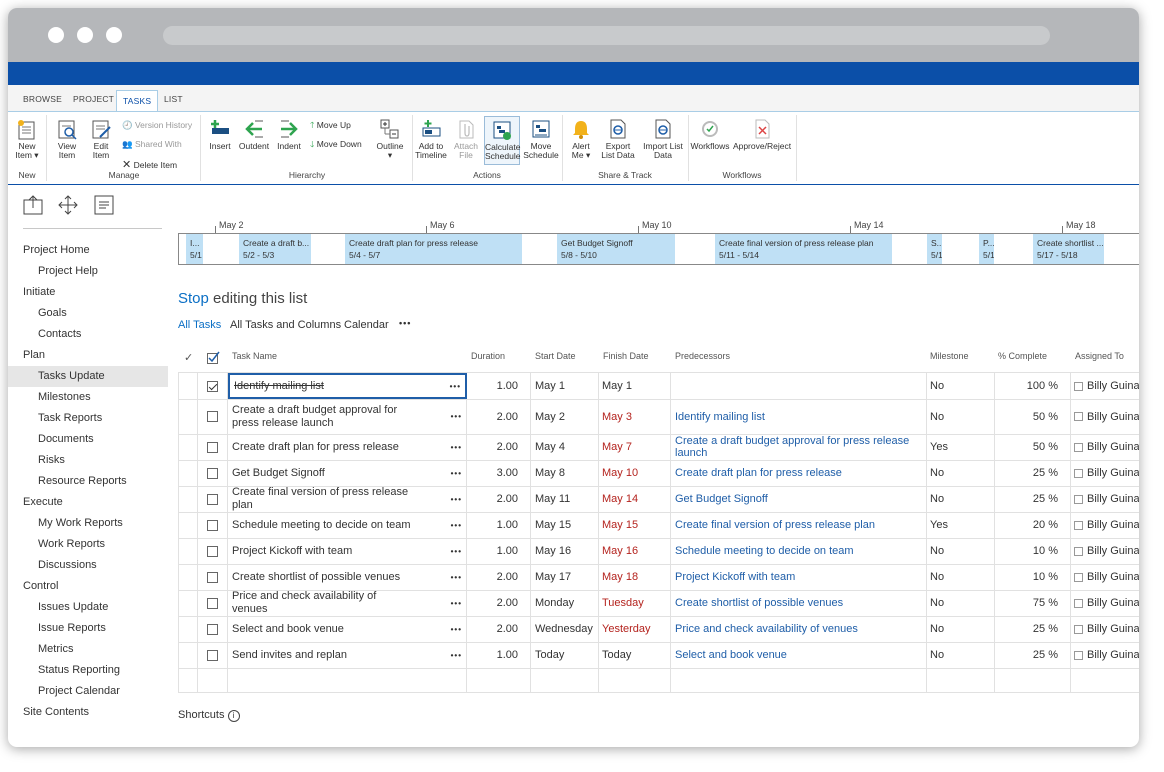 This screenshot has width=1164, height=772. I want to click on move-schedule-button: Move Schedule, so click(541, 139).